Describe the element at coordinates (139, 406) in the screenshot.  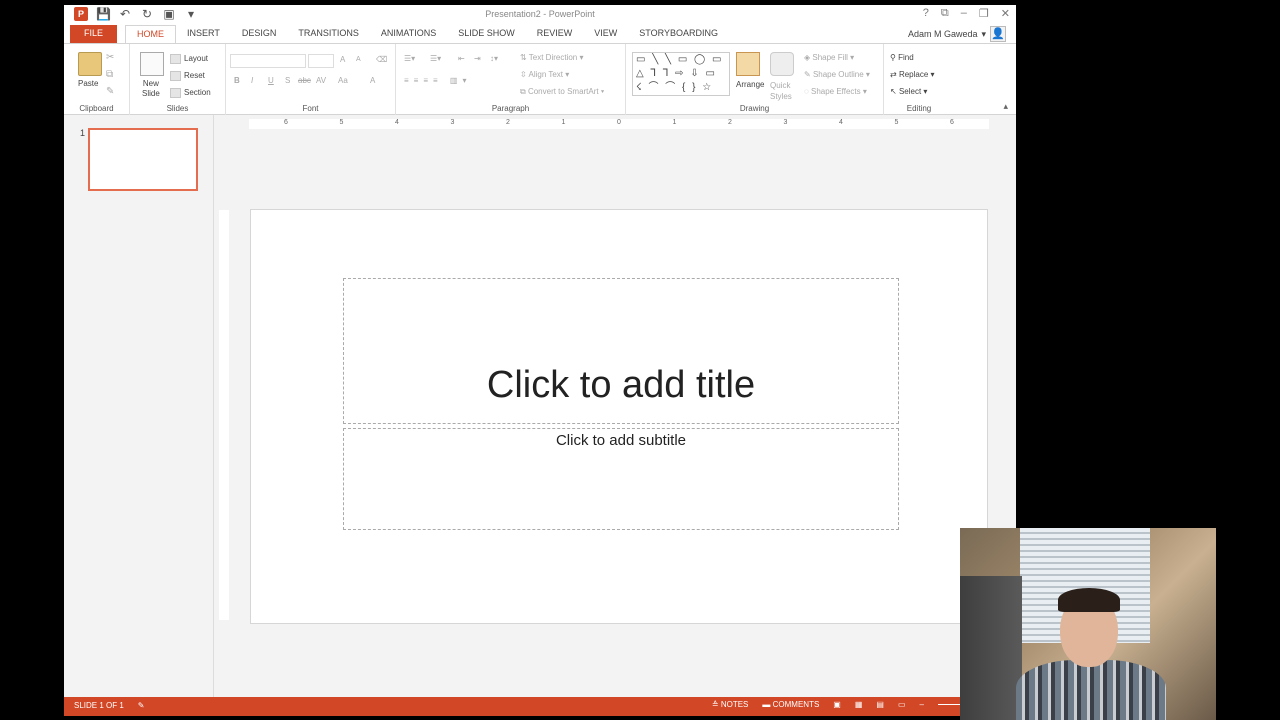
I see `slide-thumbnail-pane: 1` at that location.